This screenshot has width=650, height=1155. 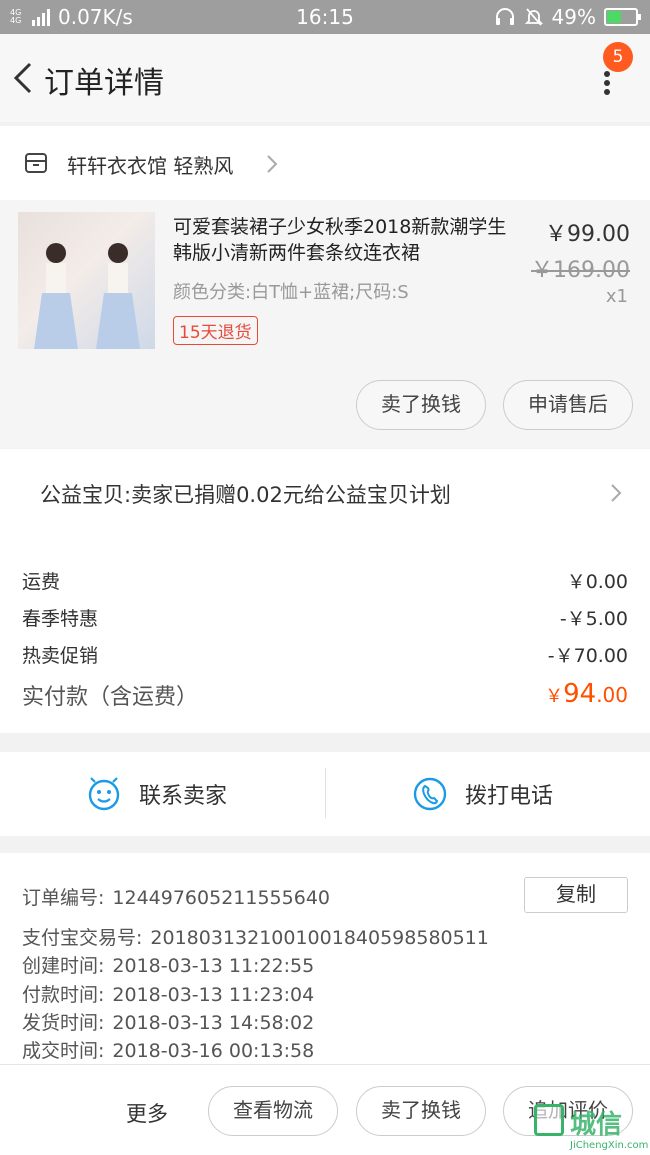 What do you see at coordinates (213, 1023) in the screenshot?
I see `info-value: 2018-03-13 14:58:02` at bounding box center [213, 1023].